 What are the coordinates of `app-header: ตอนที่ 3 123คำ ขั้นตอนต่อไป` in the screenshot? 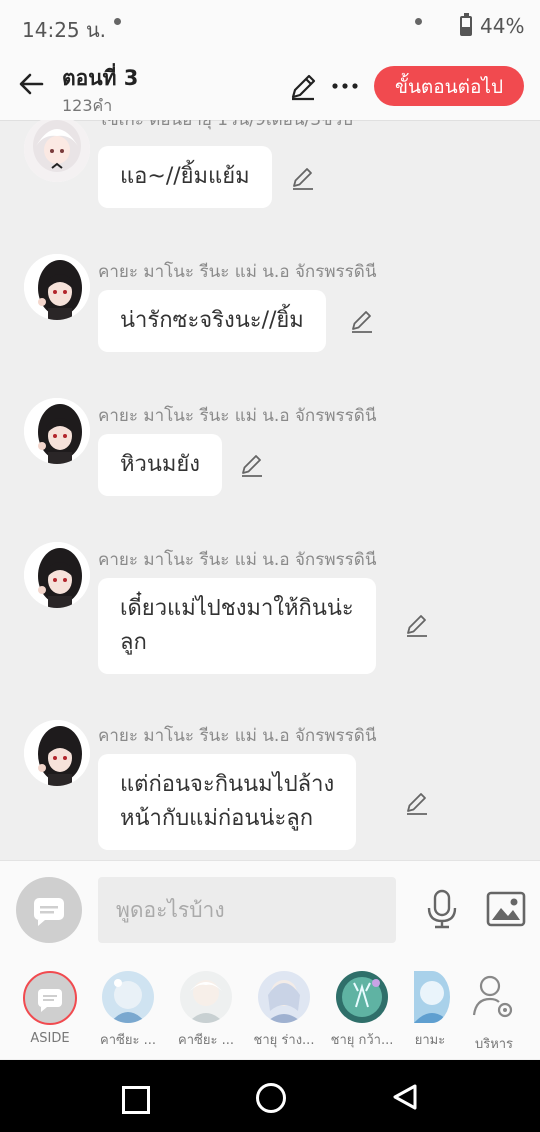 It's located at (270, 88).